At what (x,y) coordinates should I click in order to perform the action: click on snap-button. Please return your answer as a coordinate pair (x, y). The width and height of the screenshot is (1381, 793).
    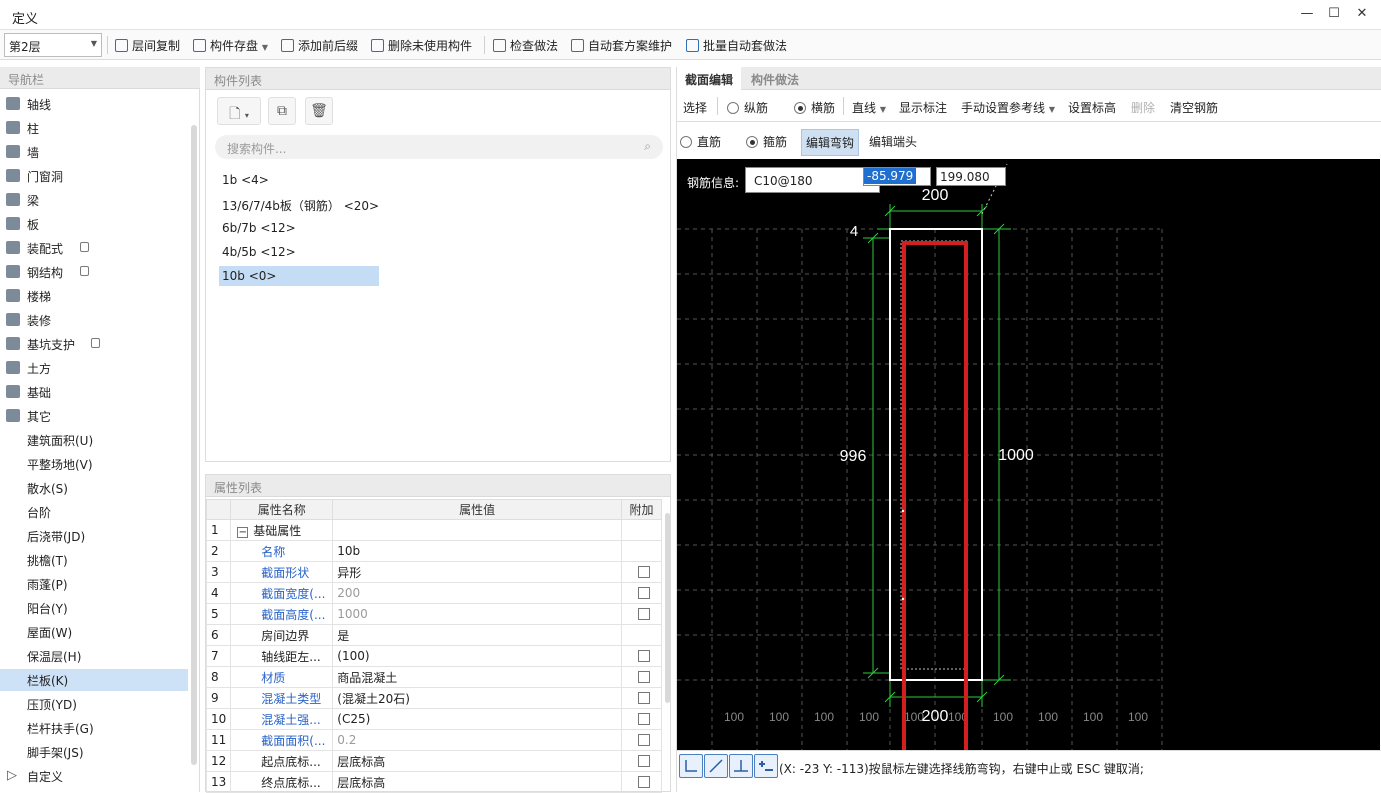
    Looking at the image, I should click on (766, 766).